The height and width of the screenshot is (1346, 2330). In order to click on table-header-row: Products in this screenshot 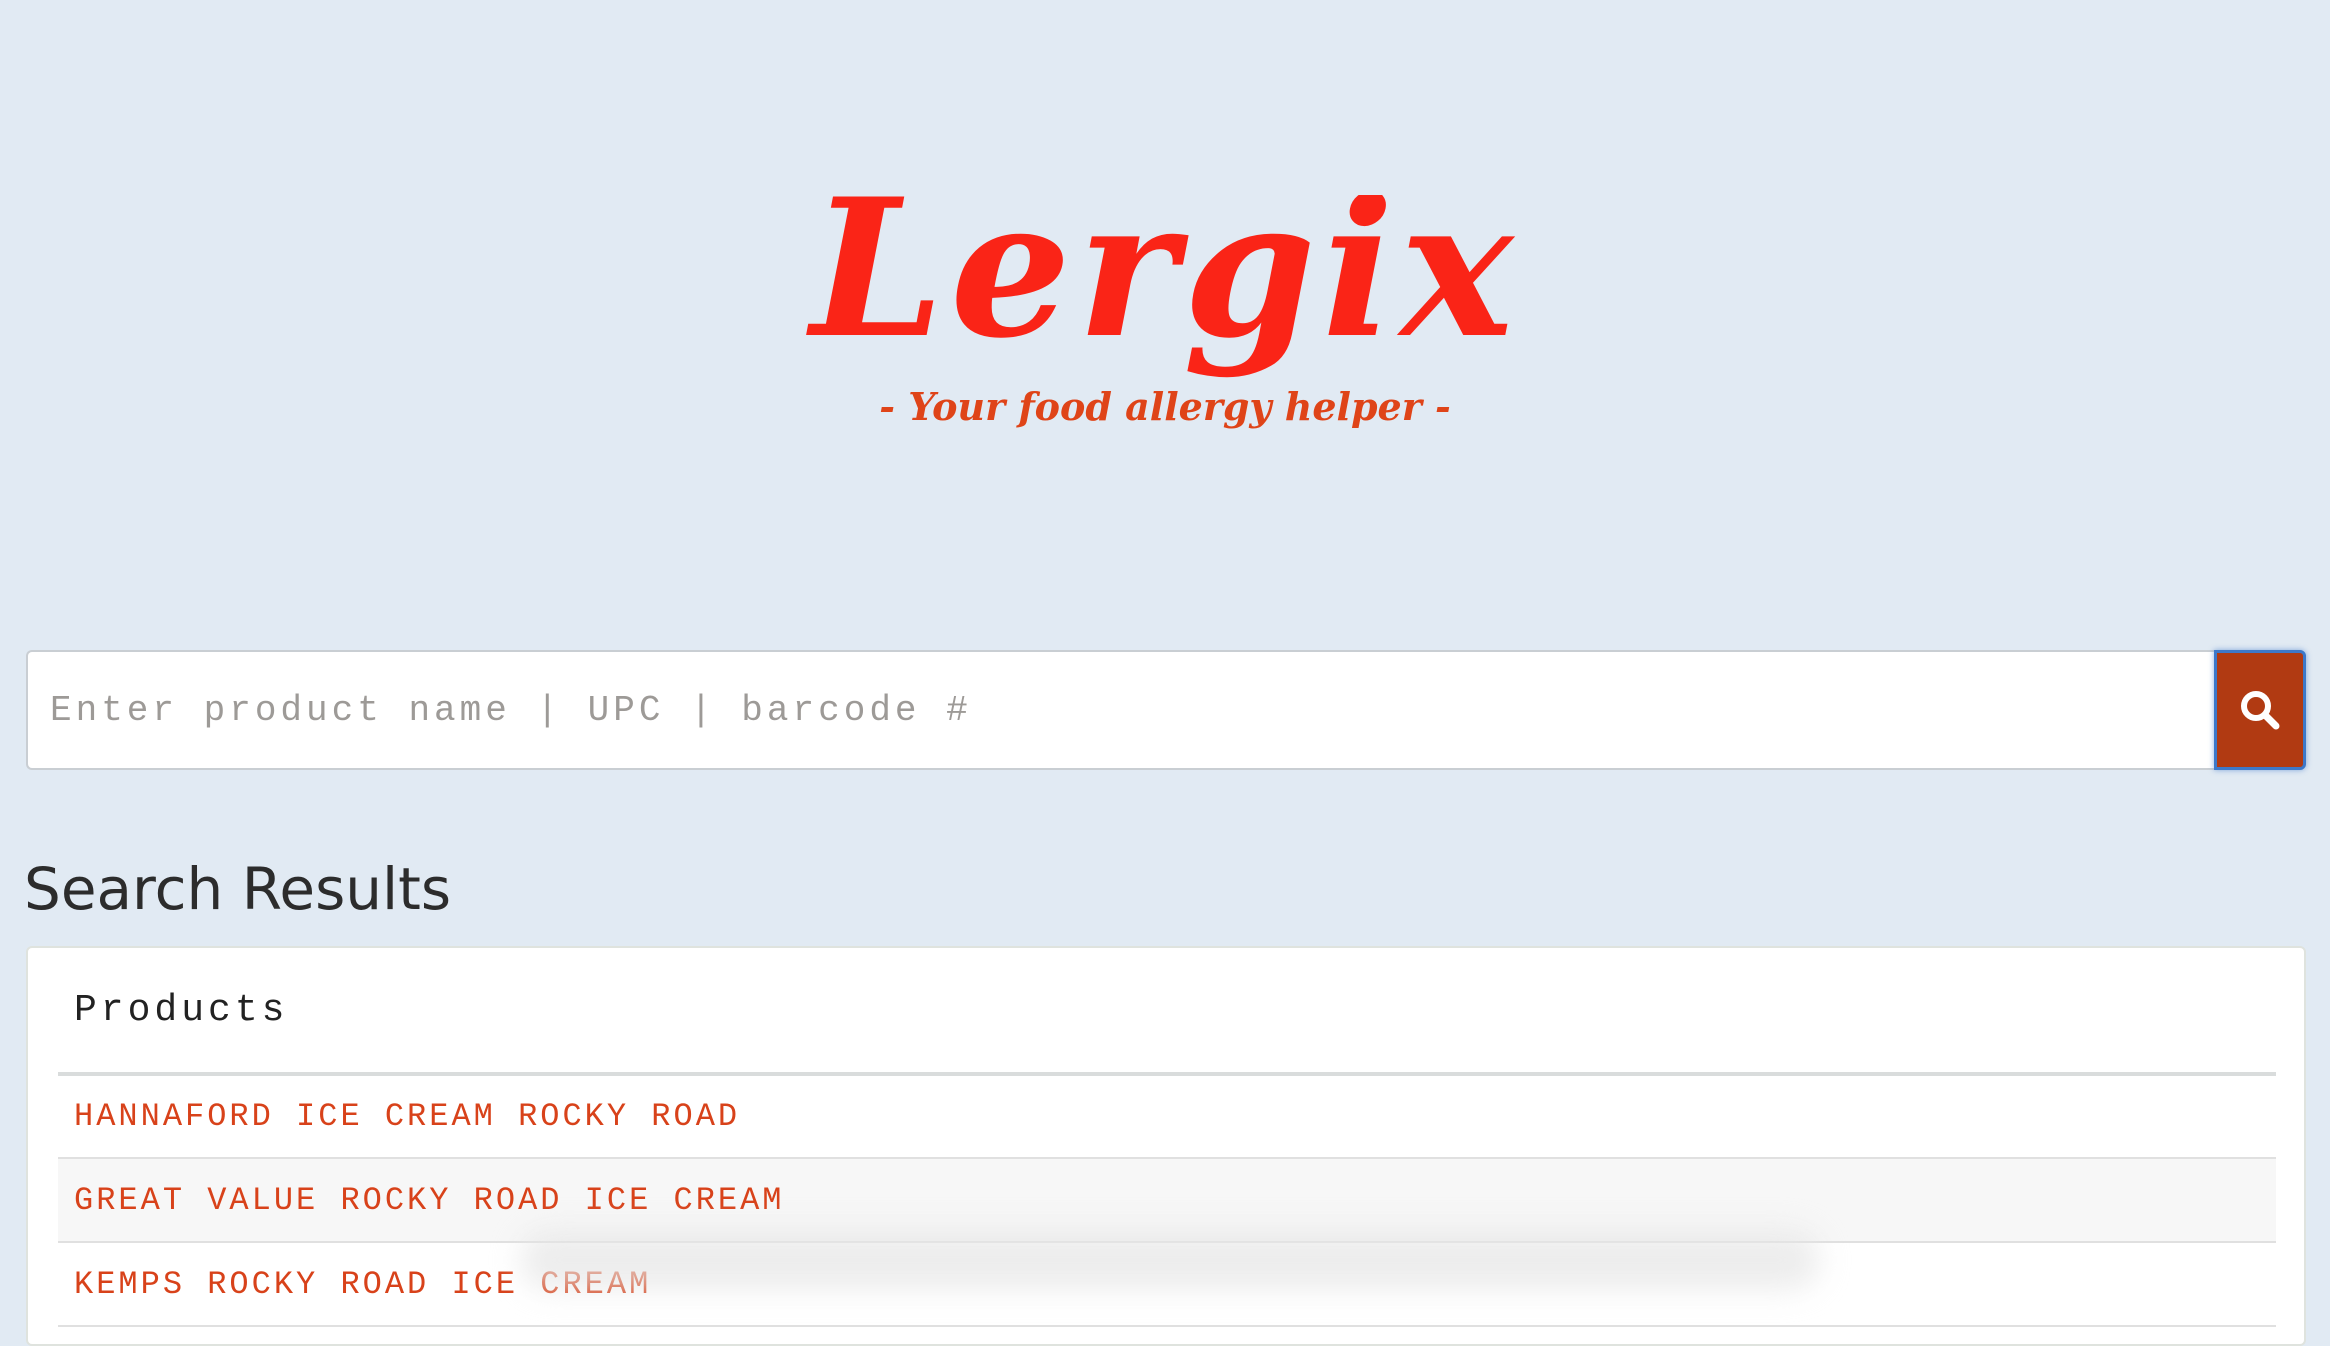, I will do `click(1167, 1012)`.